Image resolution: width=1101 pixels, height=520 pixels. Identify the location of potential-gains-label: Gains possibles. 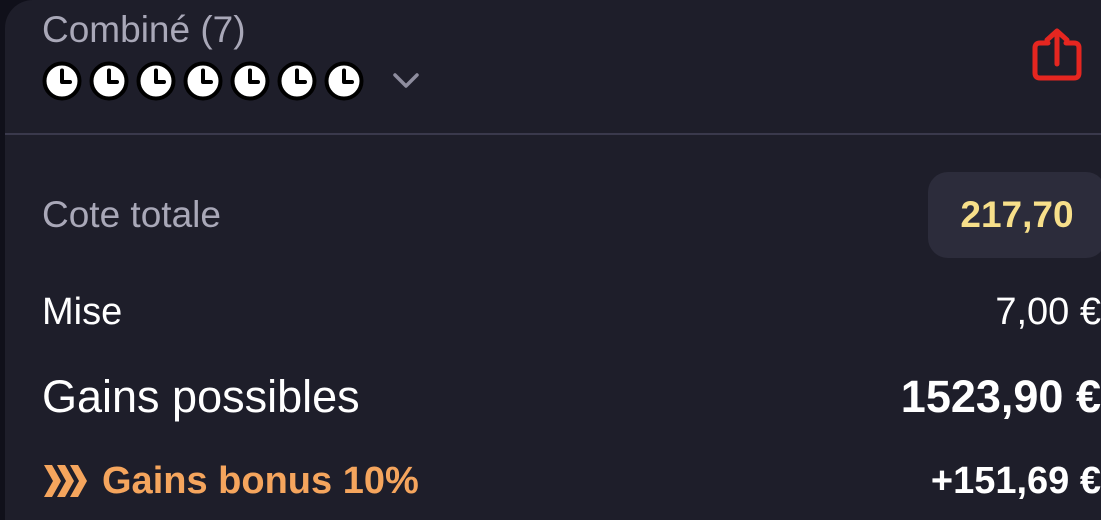
(201, 396).